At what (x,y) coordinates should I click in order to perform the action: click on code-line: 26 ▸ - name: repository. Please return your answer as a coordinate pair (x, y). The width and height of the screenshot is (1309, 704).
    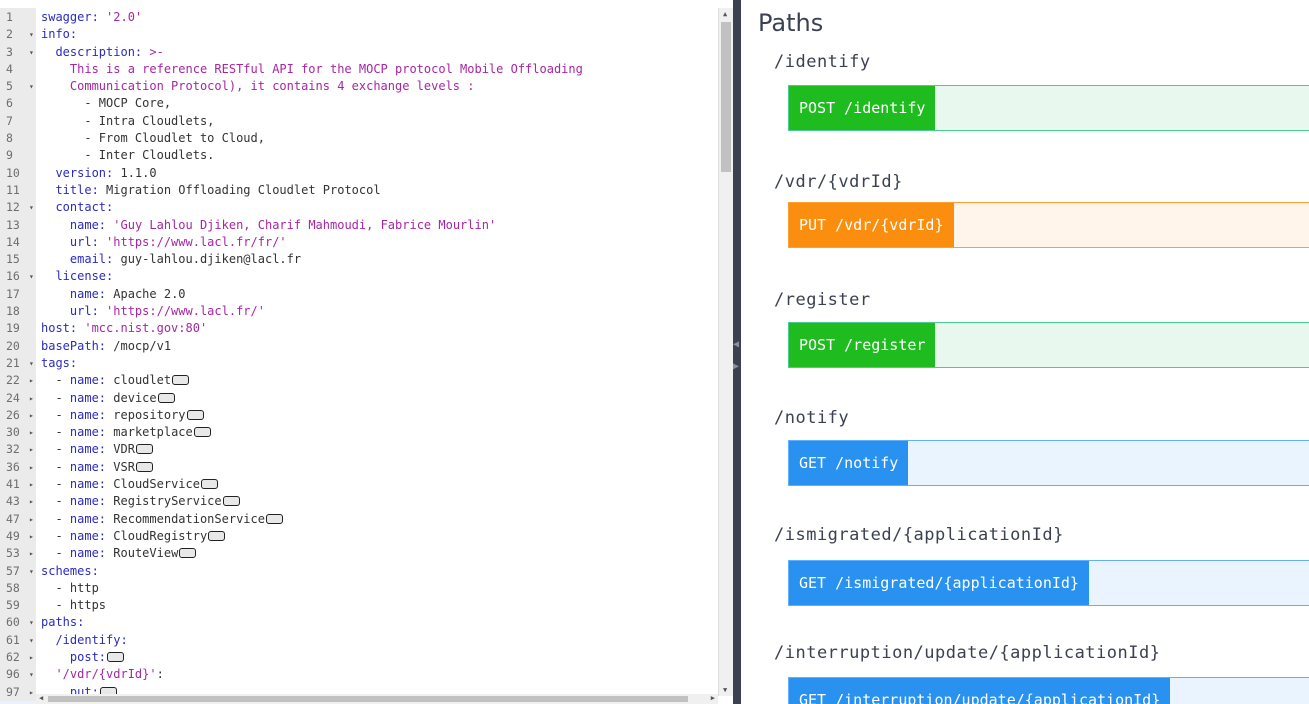
    Looking at the image, I should click on (350, 415).